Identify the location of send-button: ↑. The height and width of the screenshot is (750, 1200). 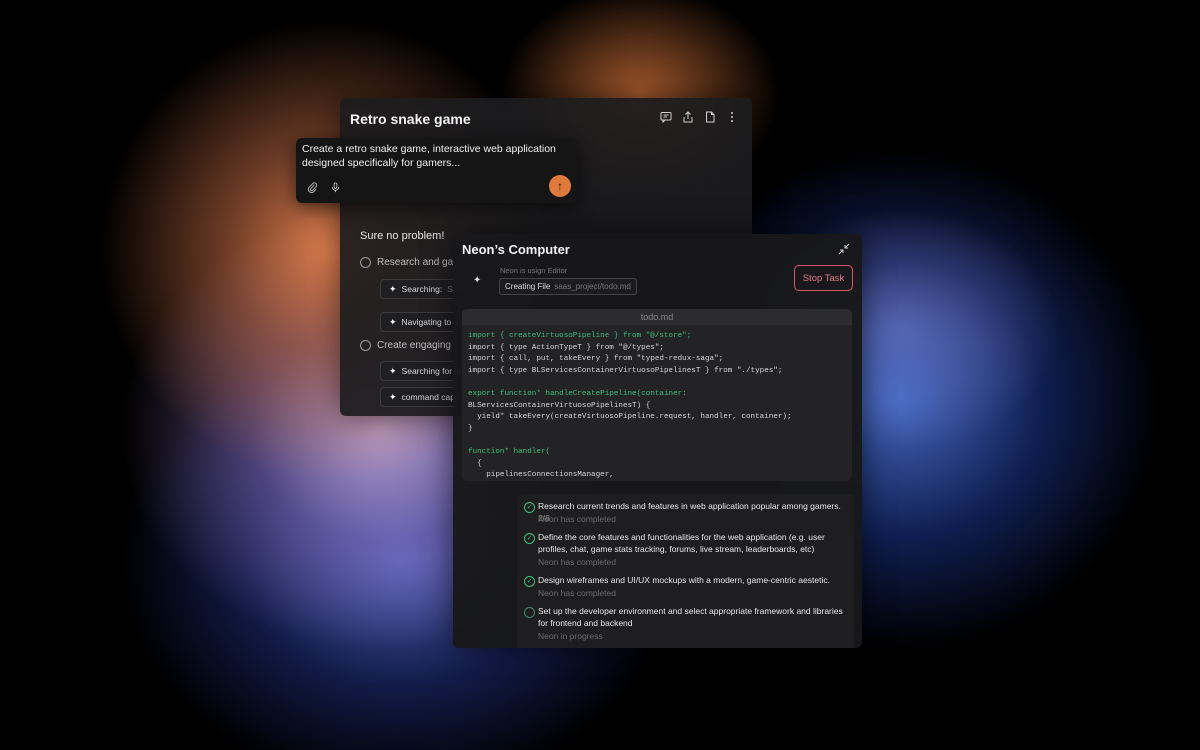
(560, 186).